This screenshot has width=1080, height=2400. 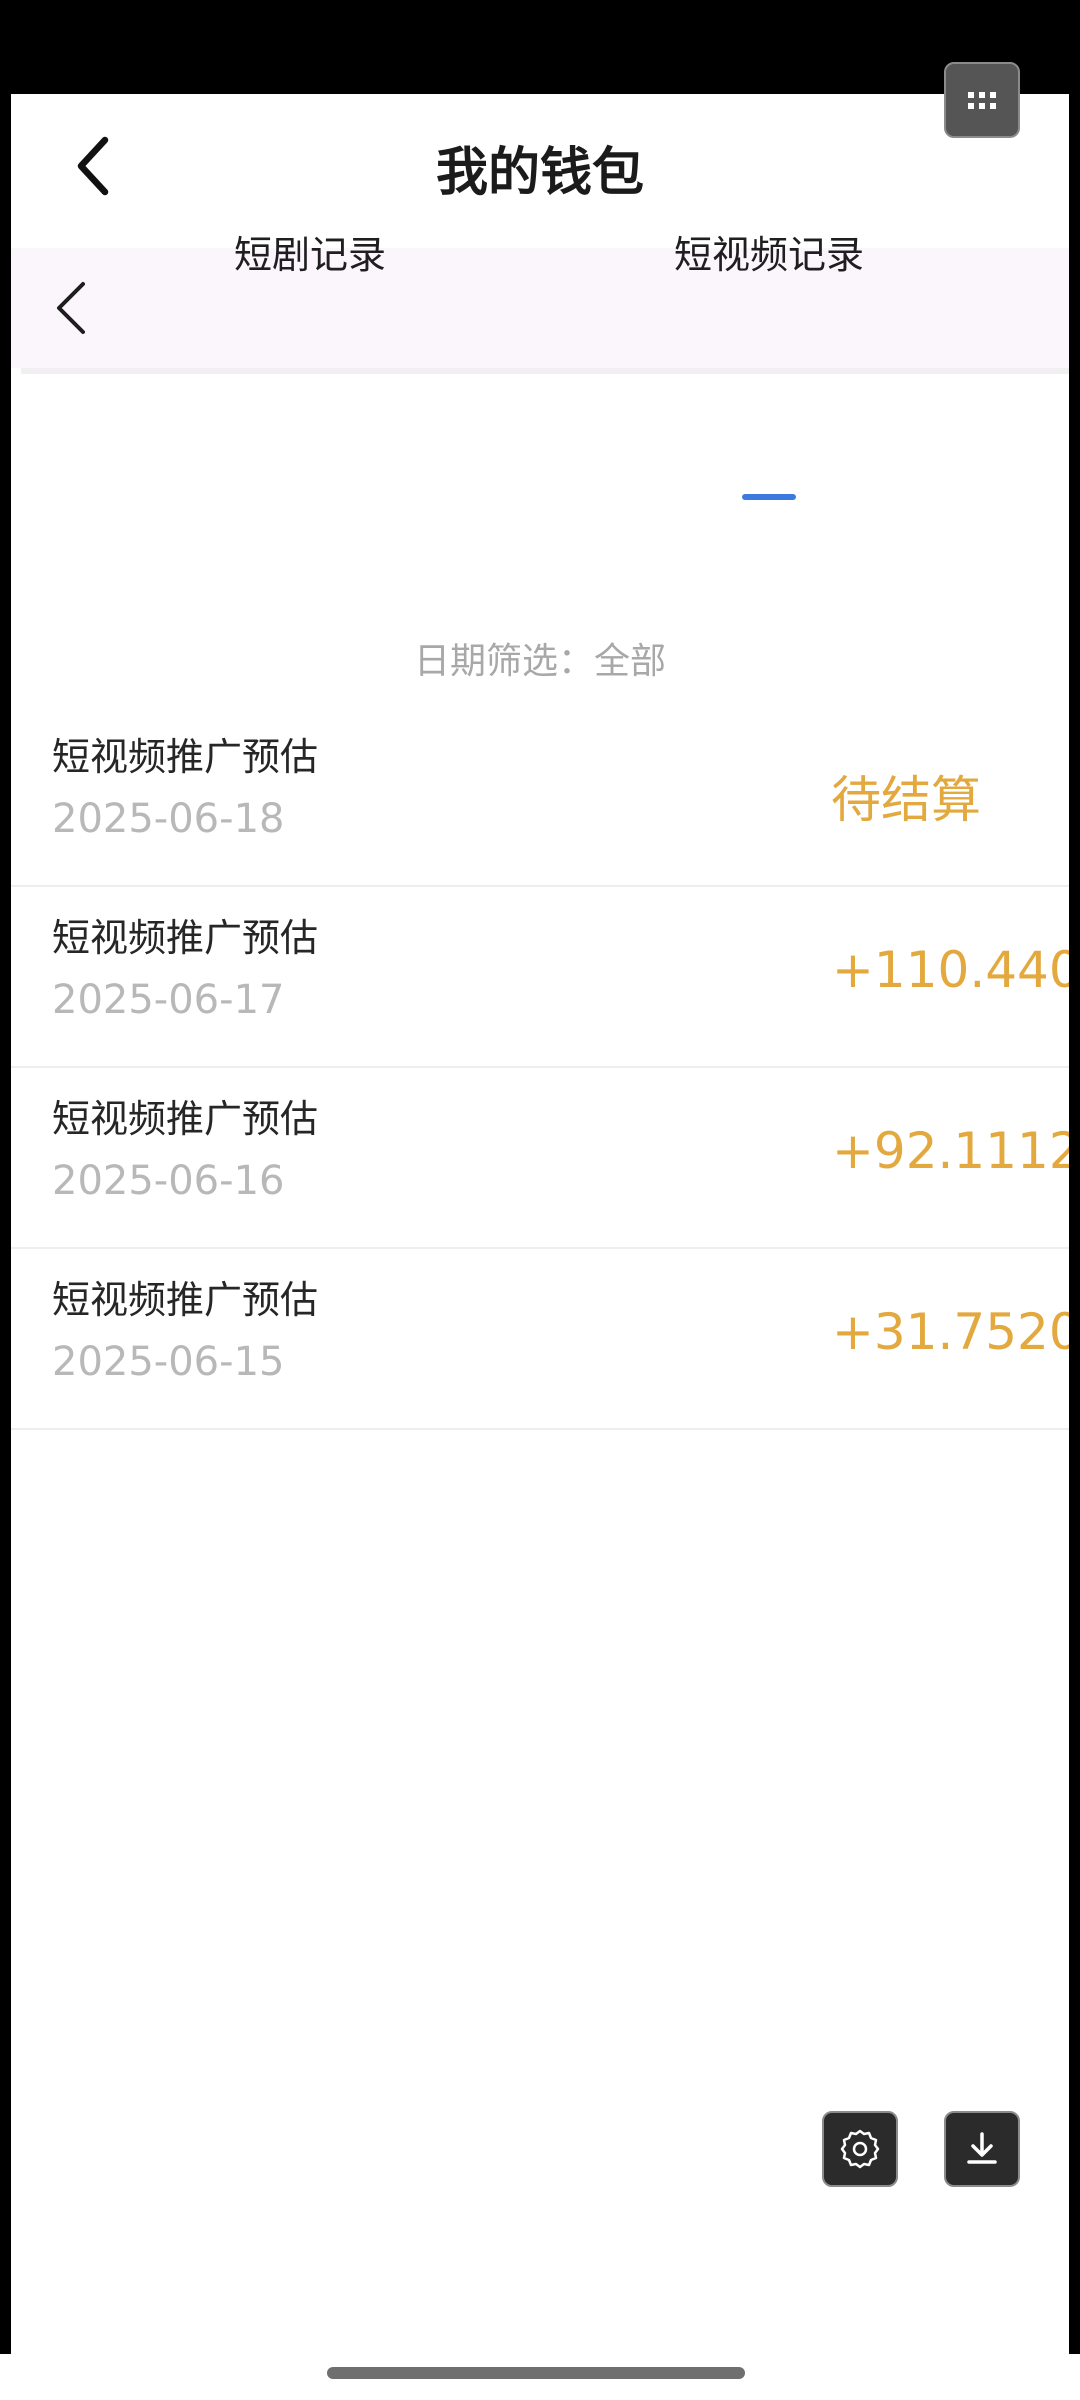 What do you see at coordinates (950, 970) in the screenshot?
I see `record-amount: +110.4405` at bounding box center [950, 970].